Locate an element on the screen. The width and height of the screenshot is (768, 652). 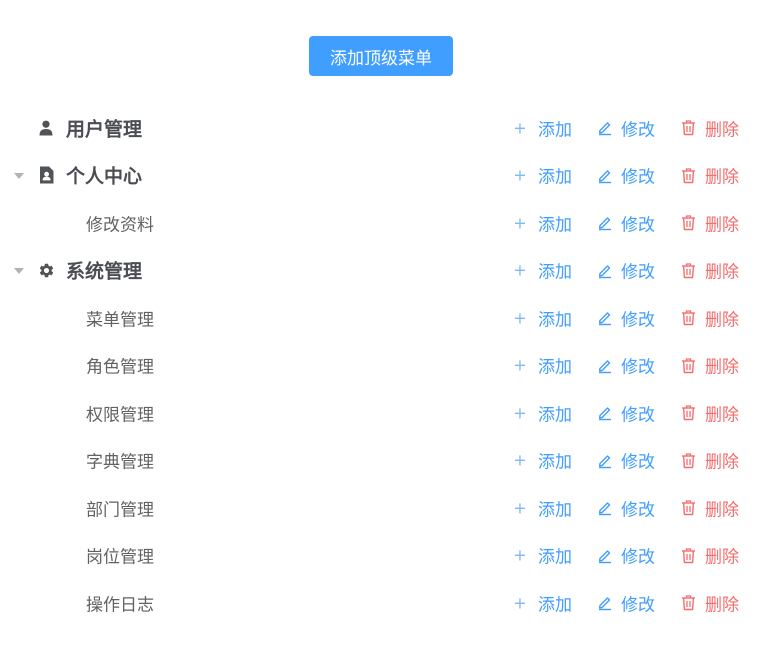
menu-tree-row: 字典管理 + 添加 修改 删除 is located at coordinates (384, 461).